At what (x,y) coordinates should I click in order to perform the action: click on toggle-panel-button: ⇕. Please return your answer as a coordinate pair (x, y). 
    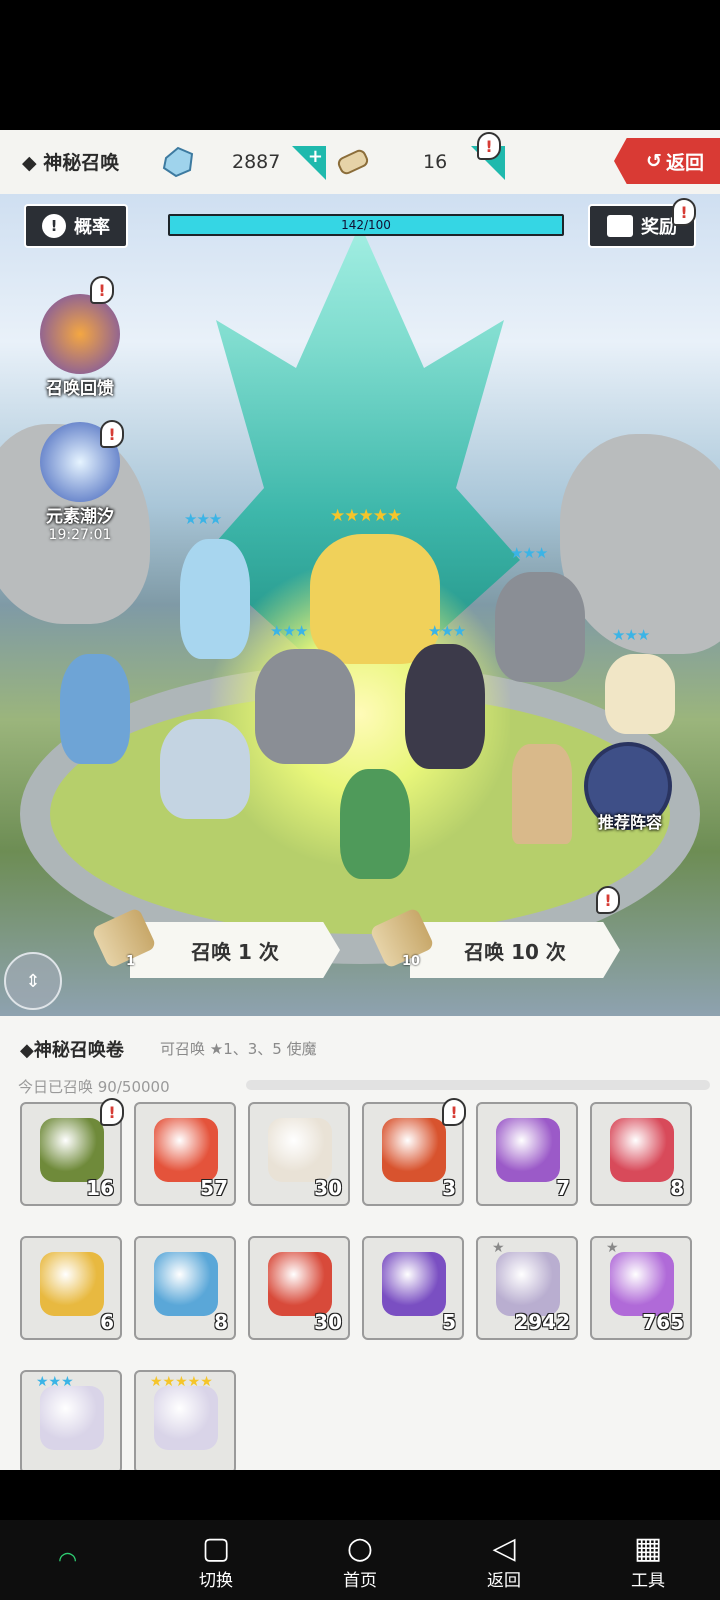
    Looking at the image, I should click on (33, 981).